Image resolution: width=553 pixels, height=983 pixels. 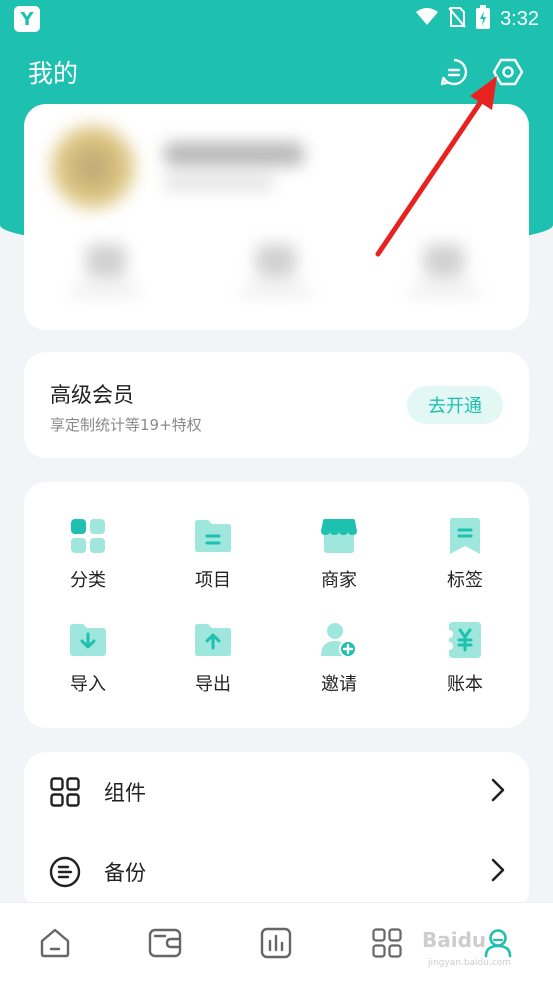 What do you see at coordinates (508, 72) in the screenshot?
I see `settings-icon` at bounding box center [508, 72].